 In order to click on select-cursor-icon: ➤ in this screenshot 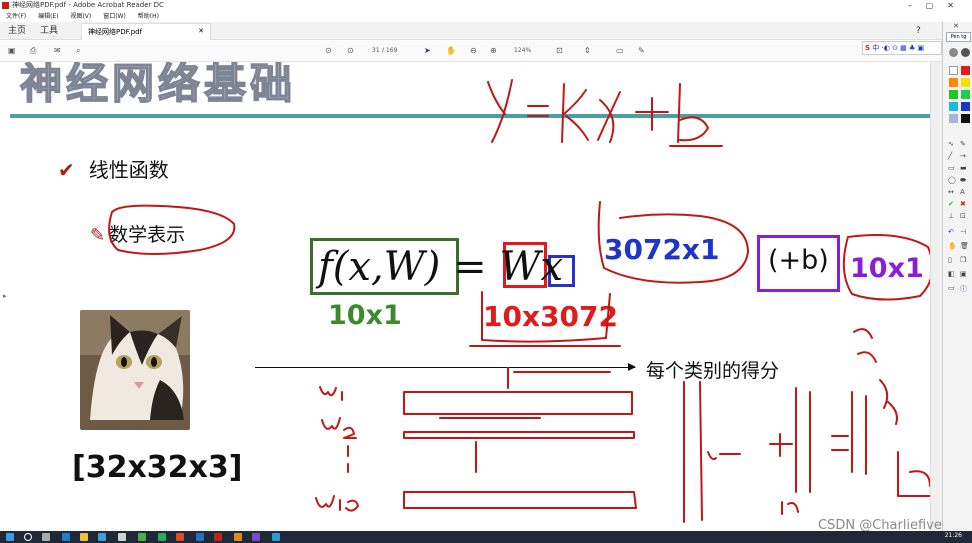, I will do `click(427, 51)`.